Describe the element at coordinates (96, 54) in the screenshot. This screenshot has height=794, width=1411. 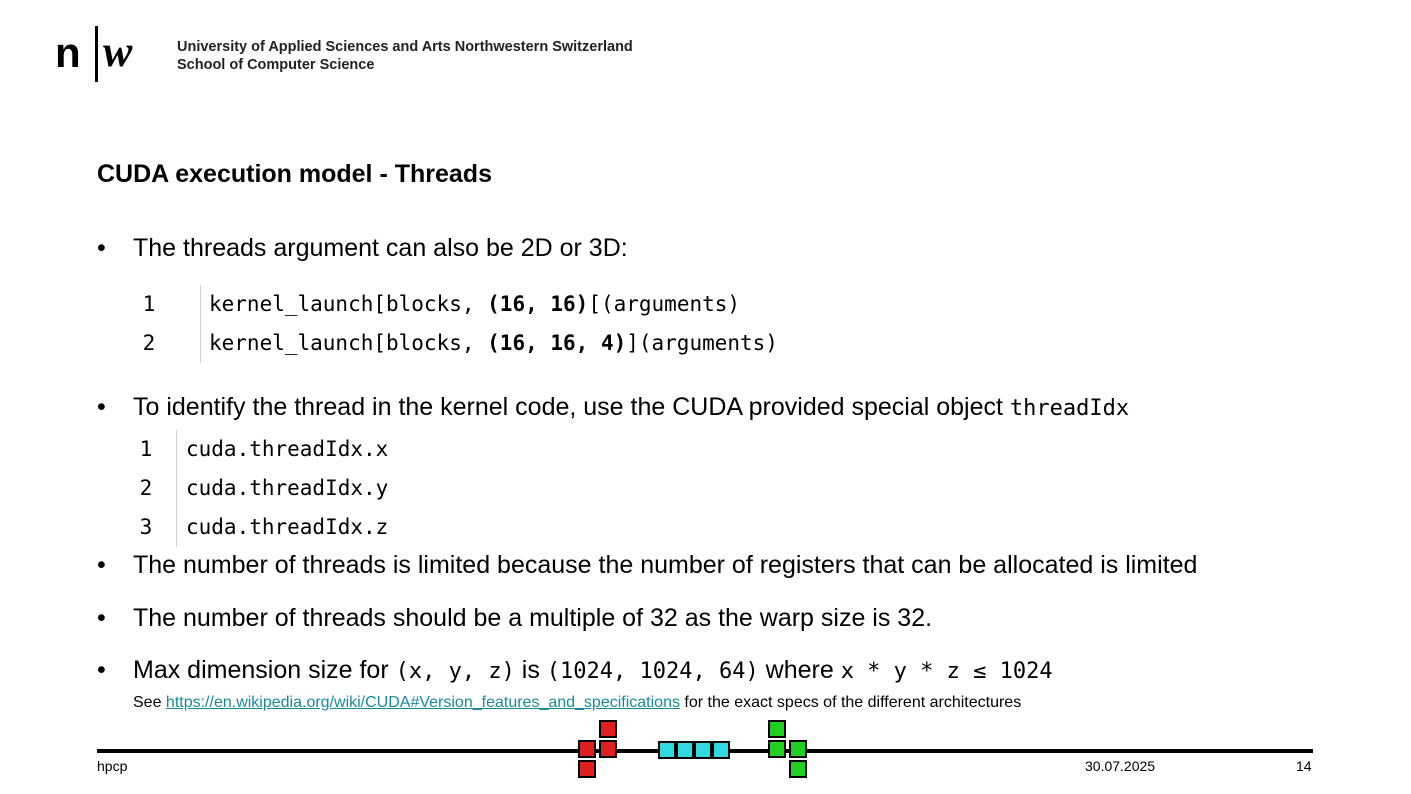
I see `logo-divider` at that location.